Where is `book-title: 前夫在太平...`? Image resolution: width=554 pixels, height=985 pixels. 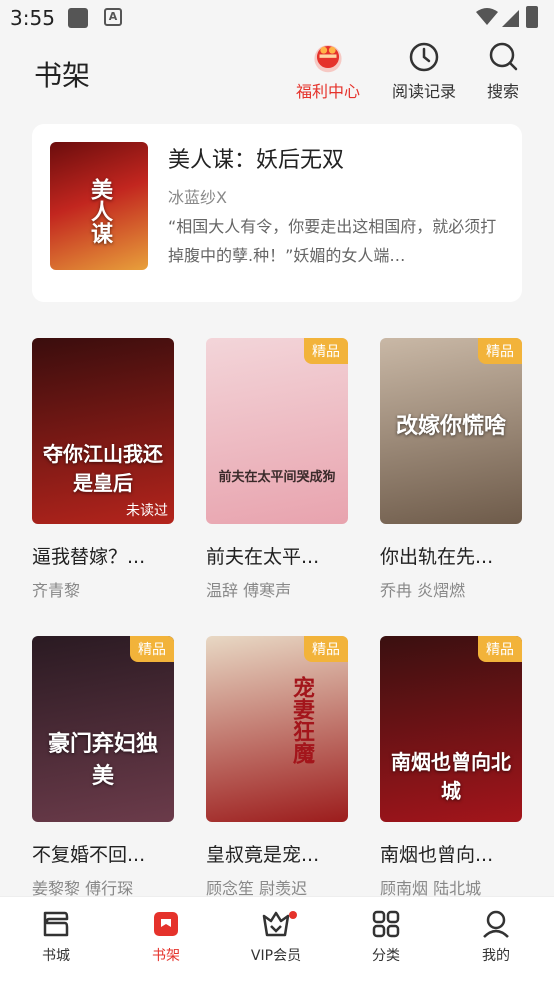
book-title: 前夫在太平... is located at coordinates (263, 557).